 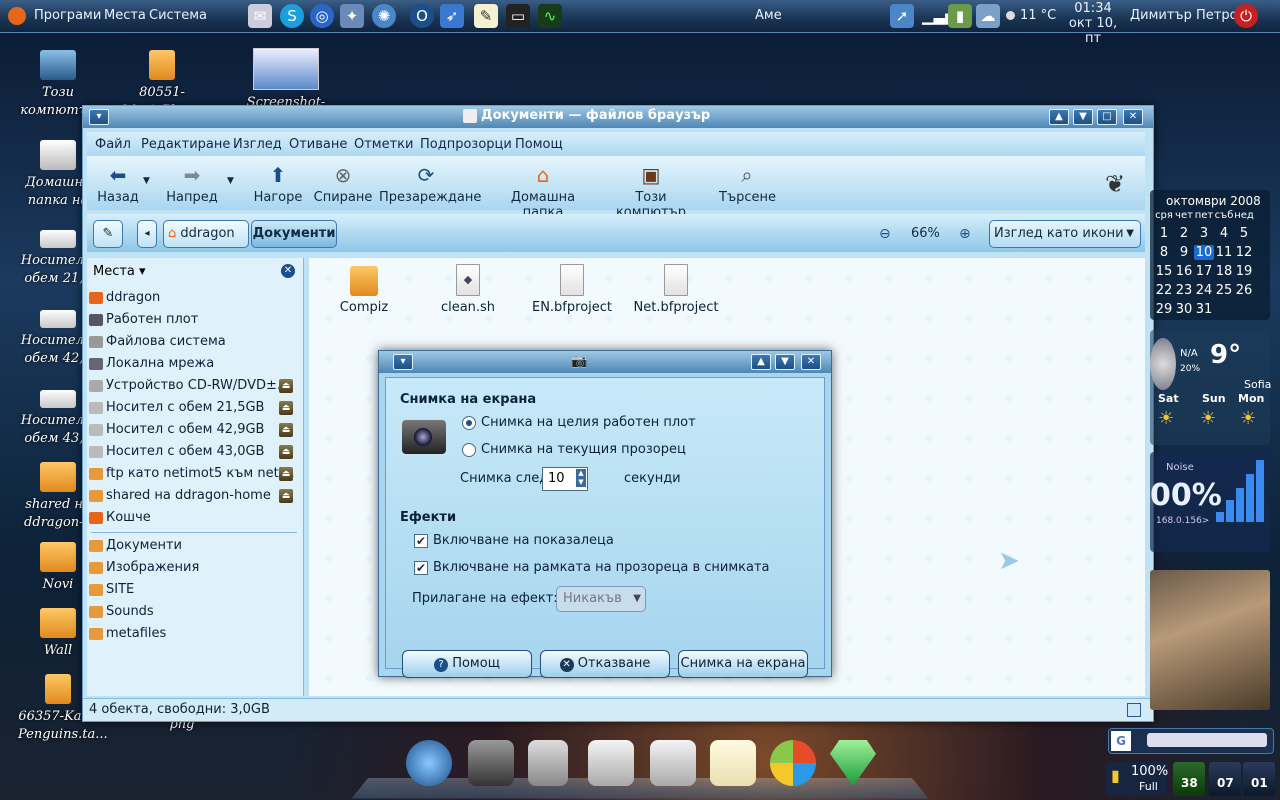 I want to click on sidebar-item-filesystem: Файлова система, so click(x=194, y=342).